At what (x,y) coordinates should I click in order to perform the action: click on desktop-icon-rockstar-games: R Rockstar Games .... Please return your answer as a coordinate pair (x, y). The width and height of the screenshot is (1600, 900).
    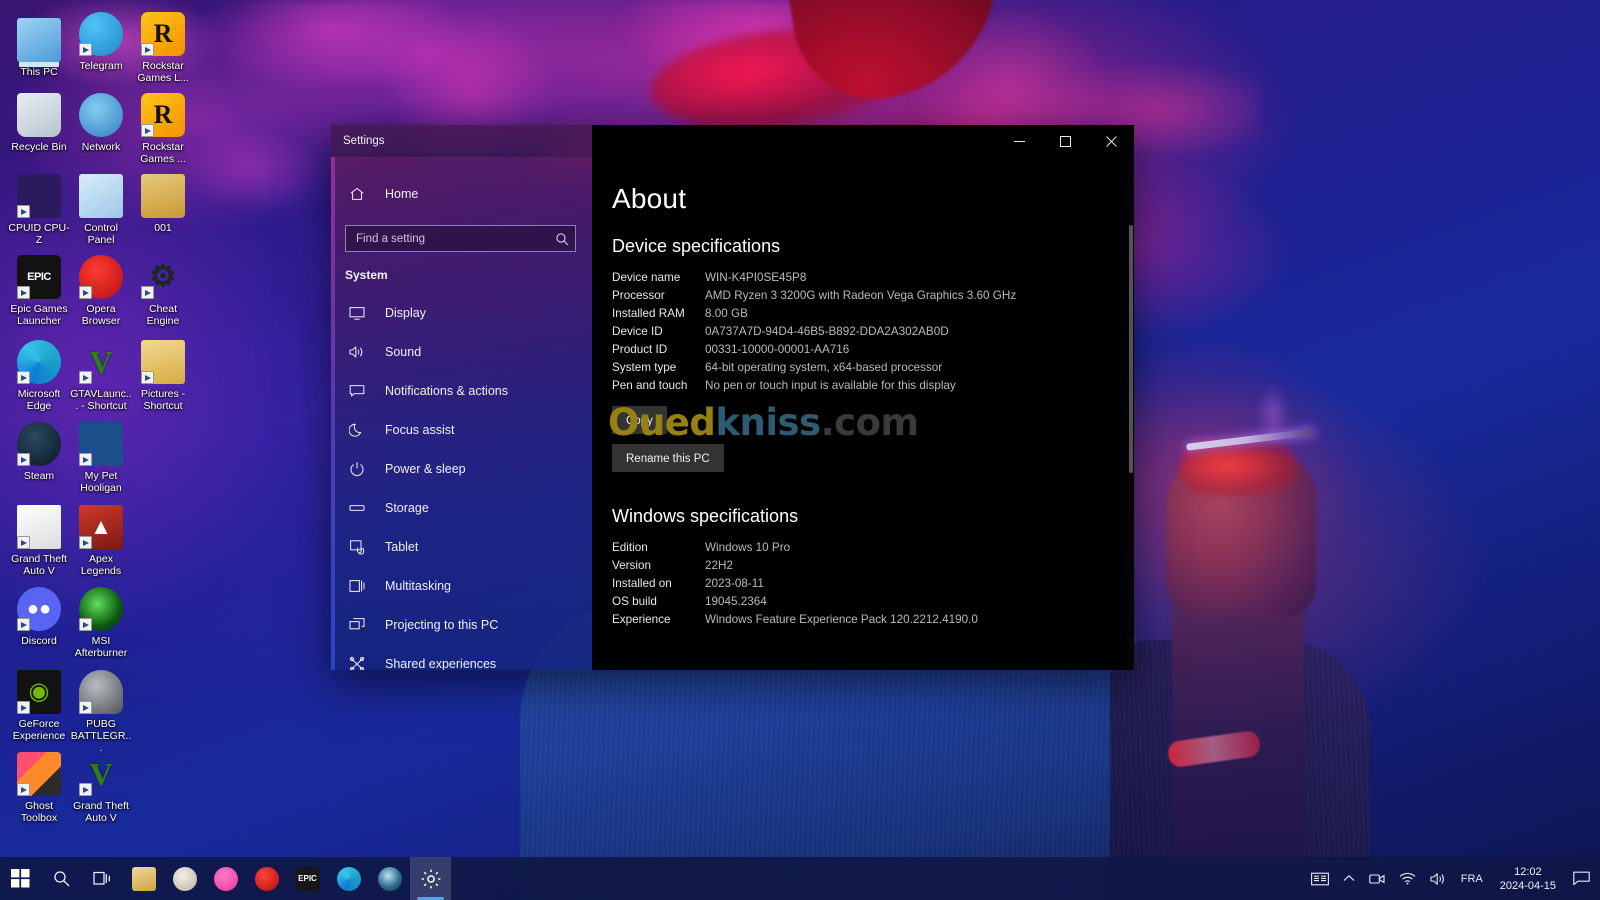
    Looking at the image, I should click on (163, 129).